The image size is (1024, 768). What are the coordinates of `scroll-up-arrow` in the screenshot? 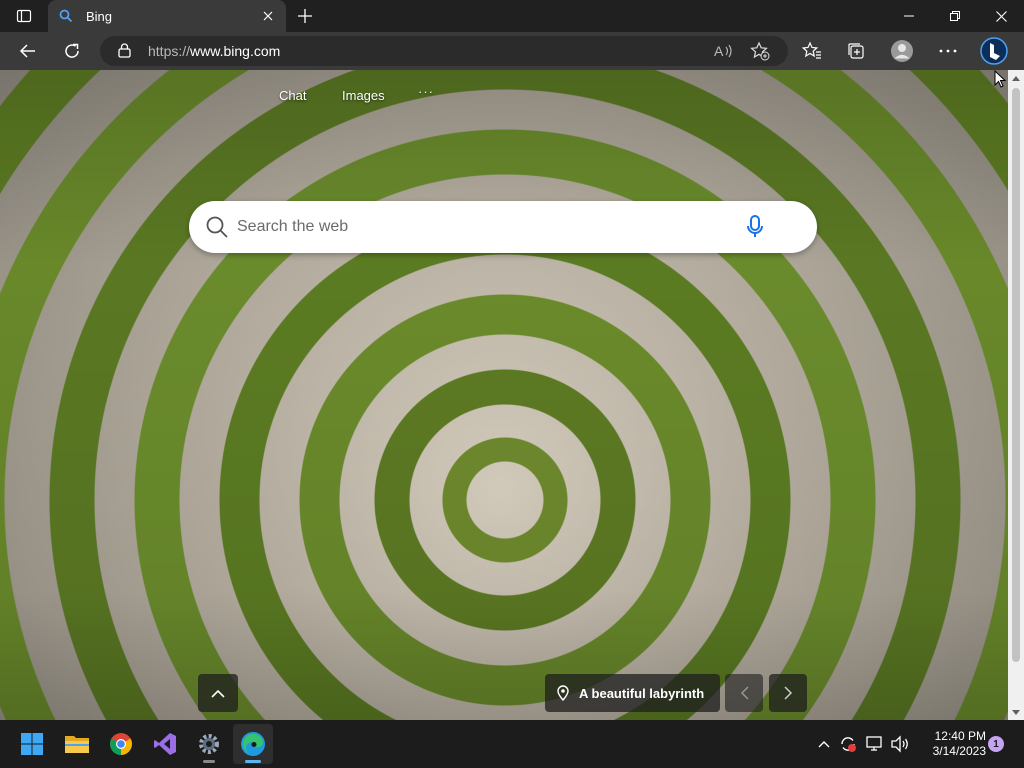 It's located at (1016, 78).